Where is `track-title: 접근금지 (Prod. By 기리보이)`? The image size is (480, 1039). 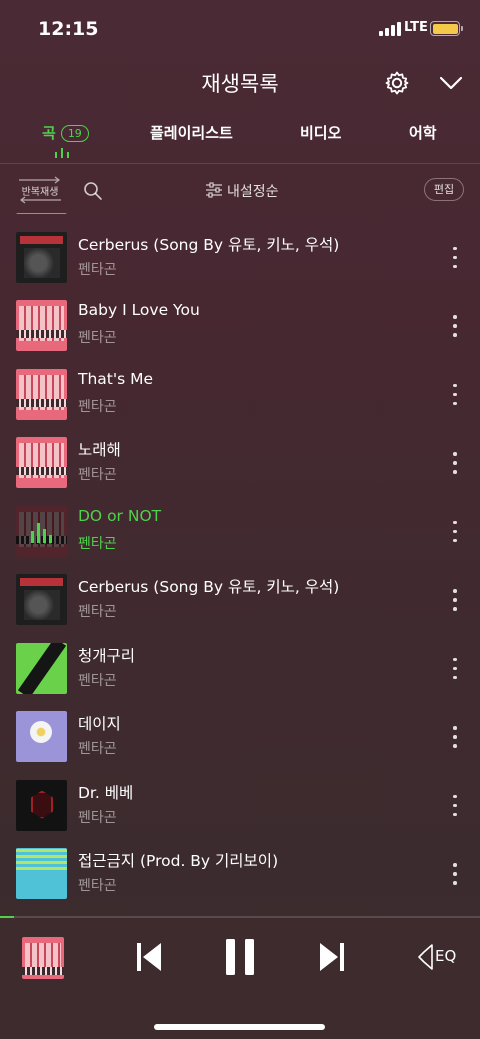
track-title: 접근금지 (Prod. By 기리보이) is located at coordinates (178, 861).